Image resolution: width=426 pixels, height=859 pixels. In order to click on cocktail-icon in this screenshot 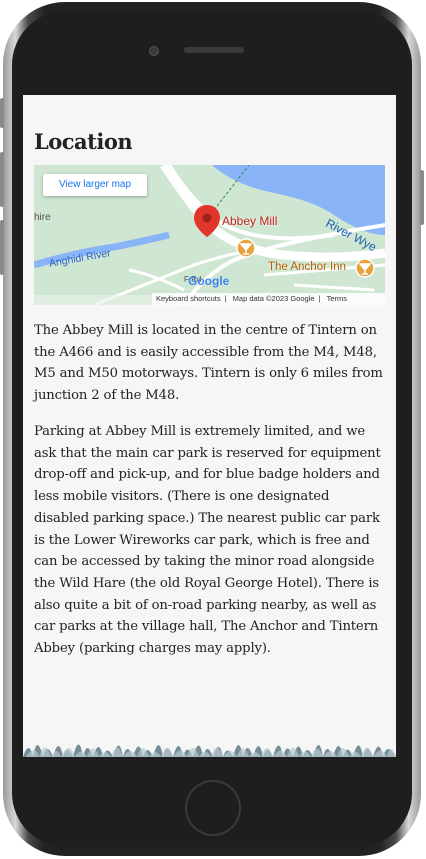, I will do `click(365, 268)`.